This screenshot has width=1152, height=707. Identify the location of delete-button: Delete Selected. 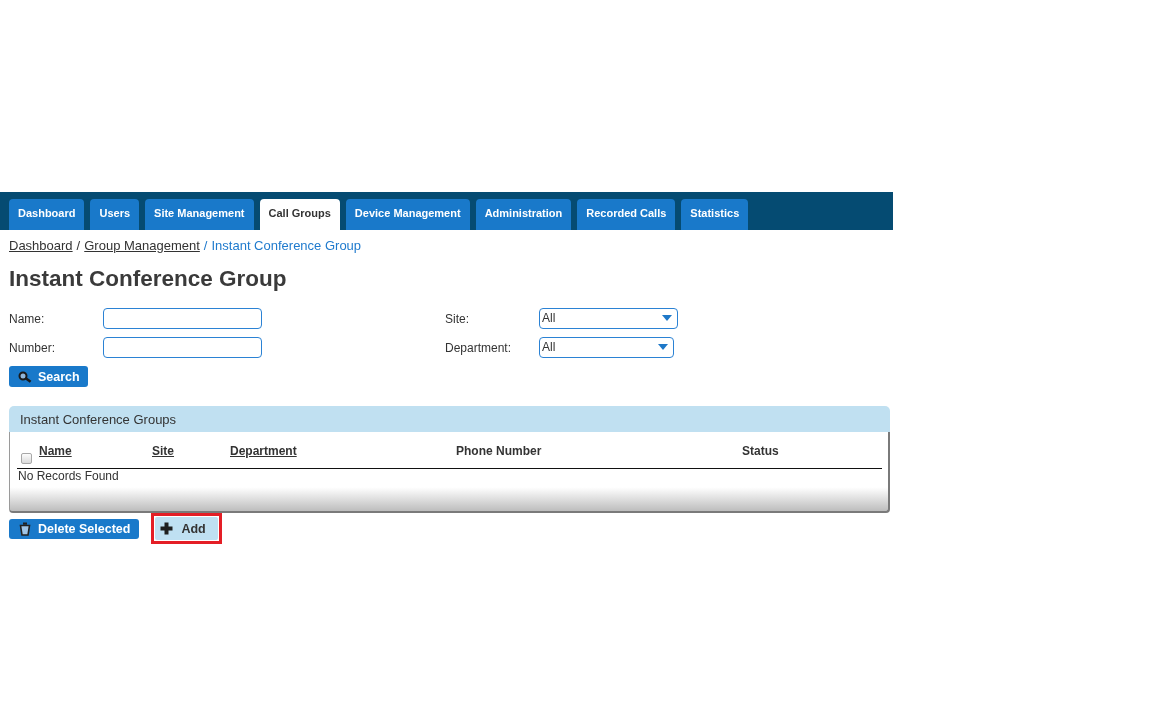
(74, 528).